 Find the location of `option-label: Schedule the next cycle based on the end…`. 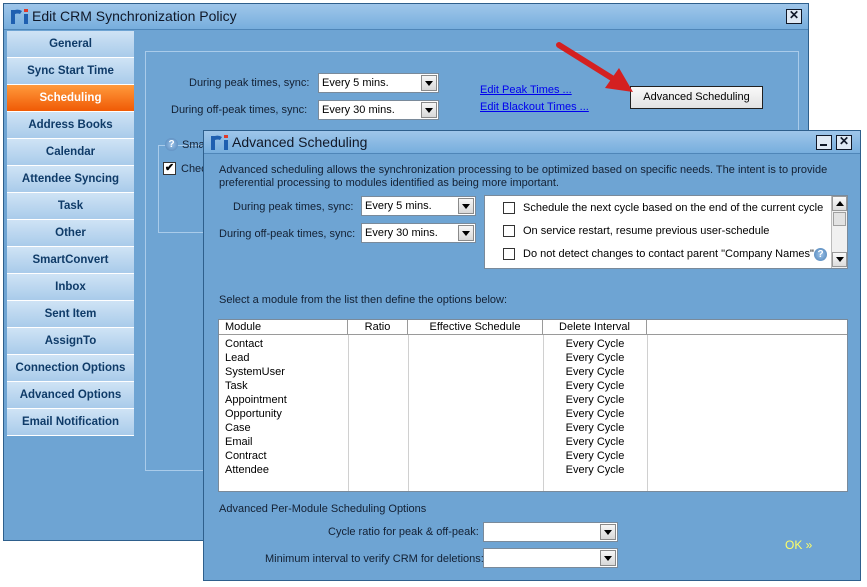

option-label: Schedule the next cycle based on the end… is located at coordinates (673, 208).